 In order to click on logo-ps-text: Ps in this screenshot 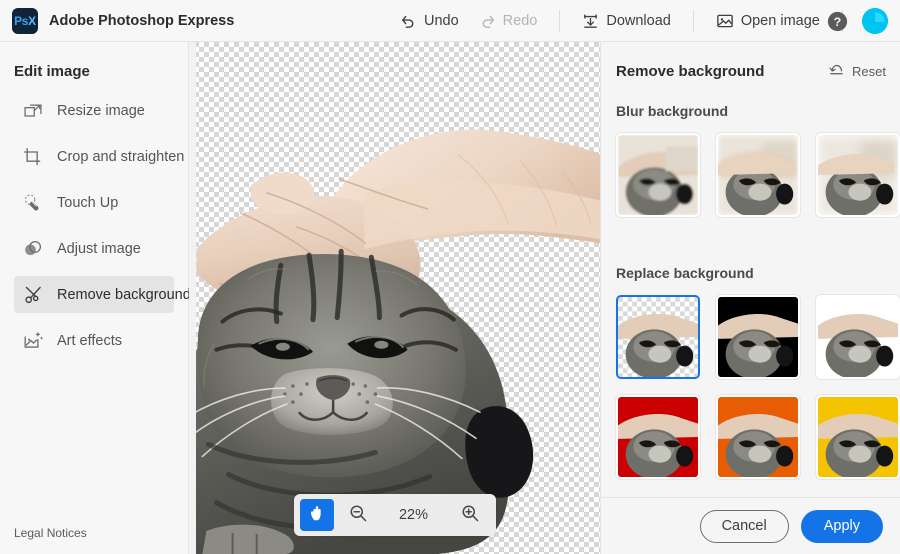, I will do `click(21, 20)`.